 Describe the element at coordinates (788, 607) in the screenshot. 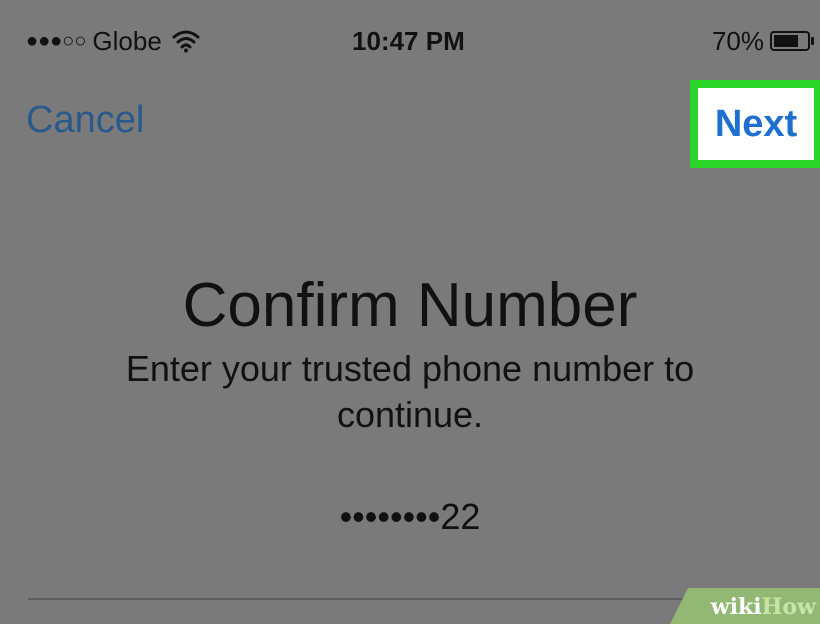

I see `watermark-how: How` at that location.